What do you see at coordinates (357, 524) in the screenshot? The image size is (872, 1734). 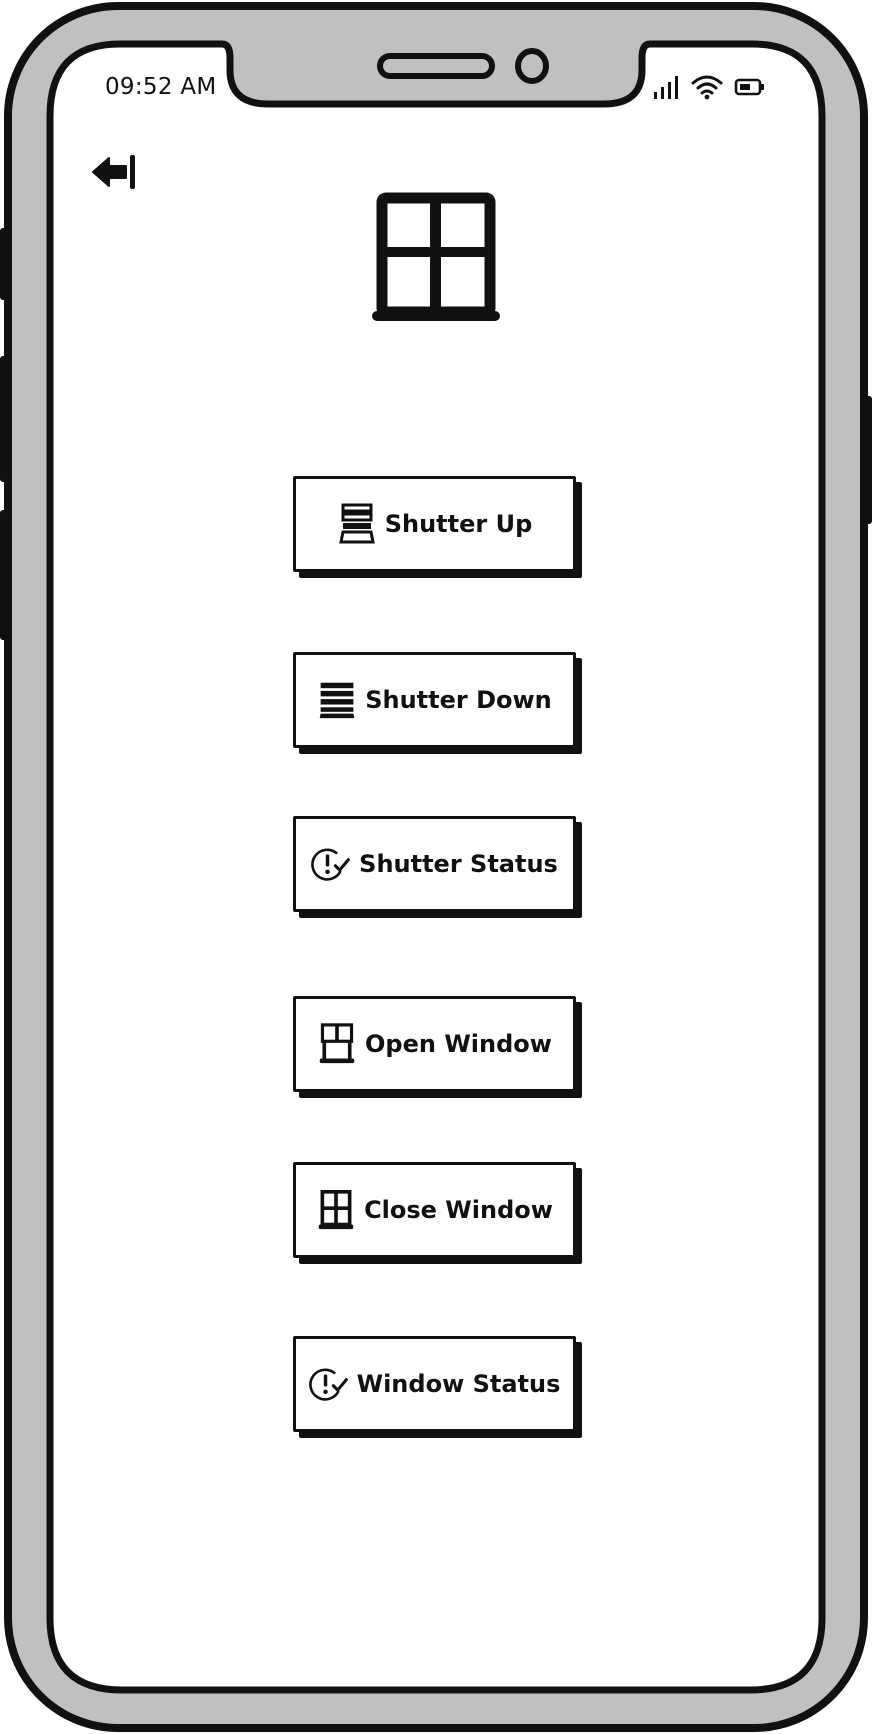 I see `shutter-up-icon` at bounding box center [357, 524].